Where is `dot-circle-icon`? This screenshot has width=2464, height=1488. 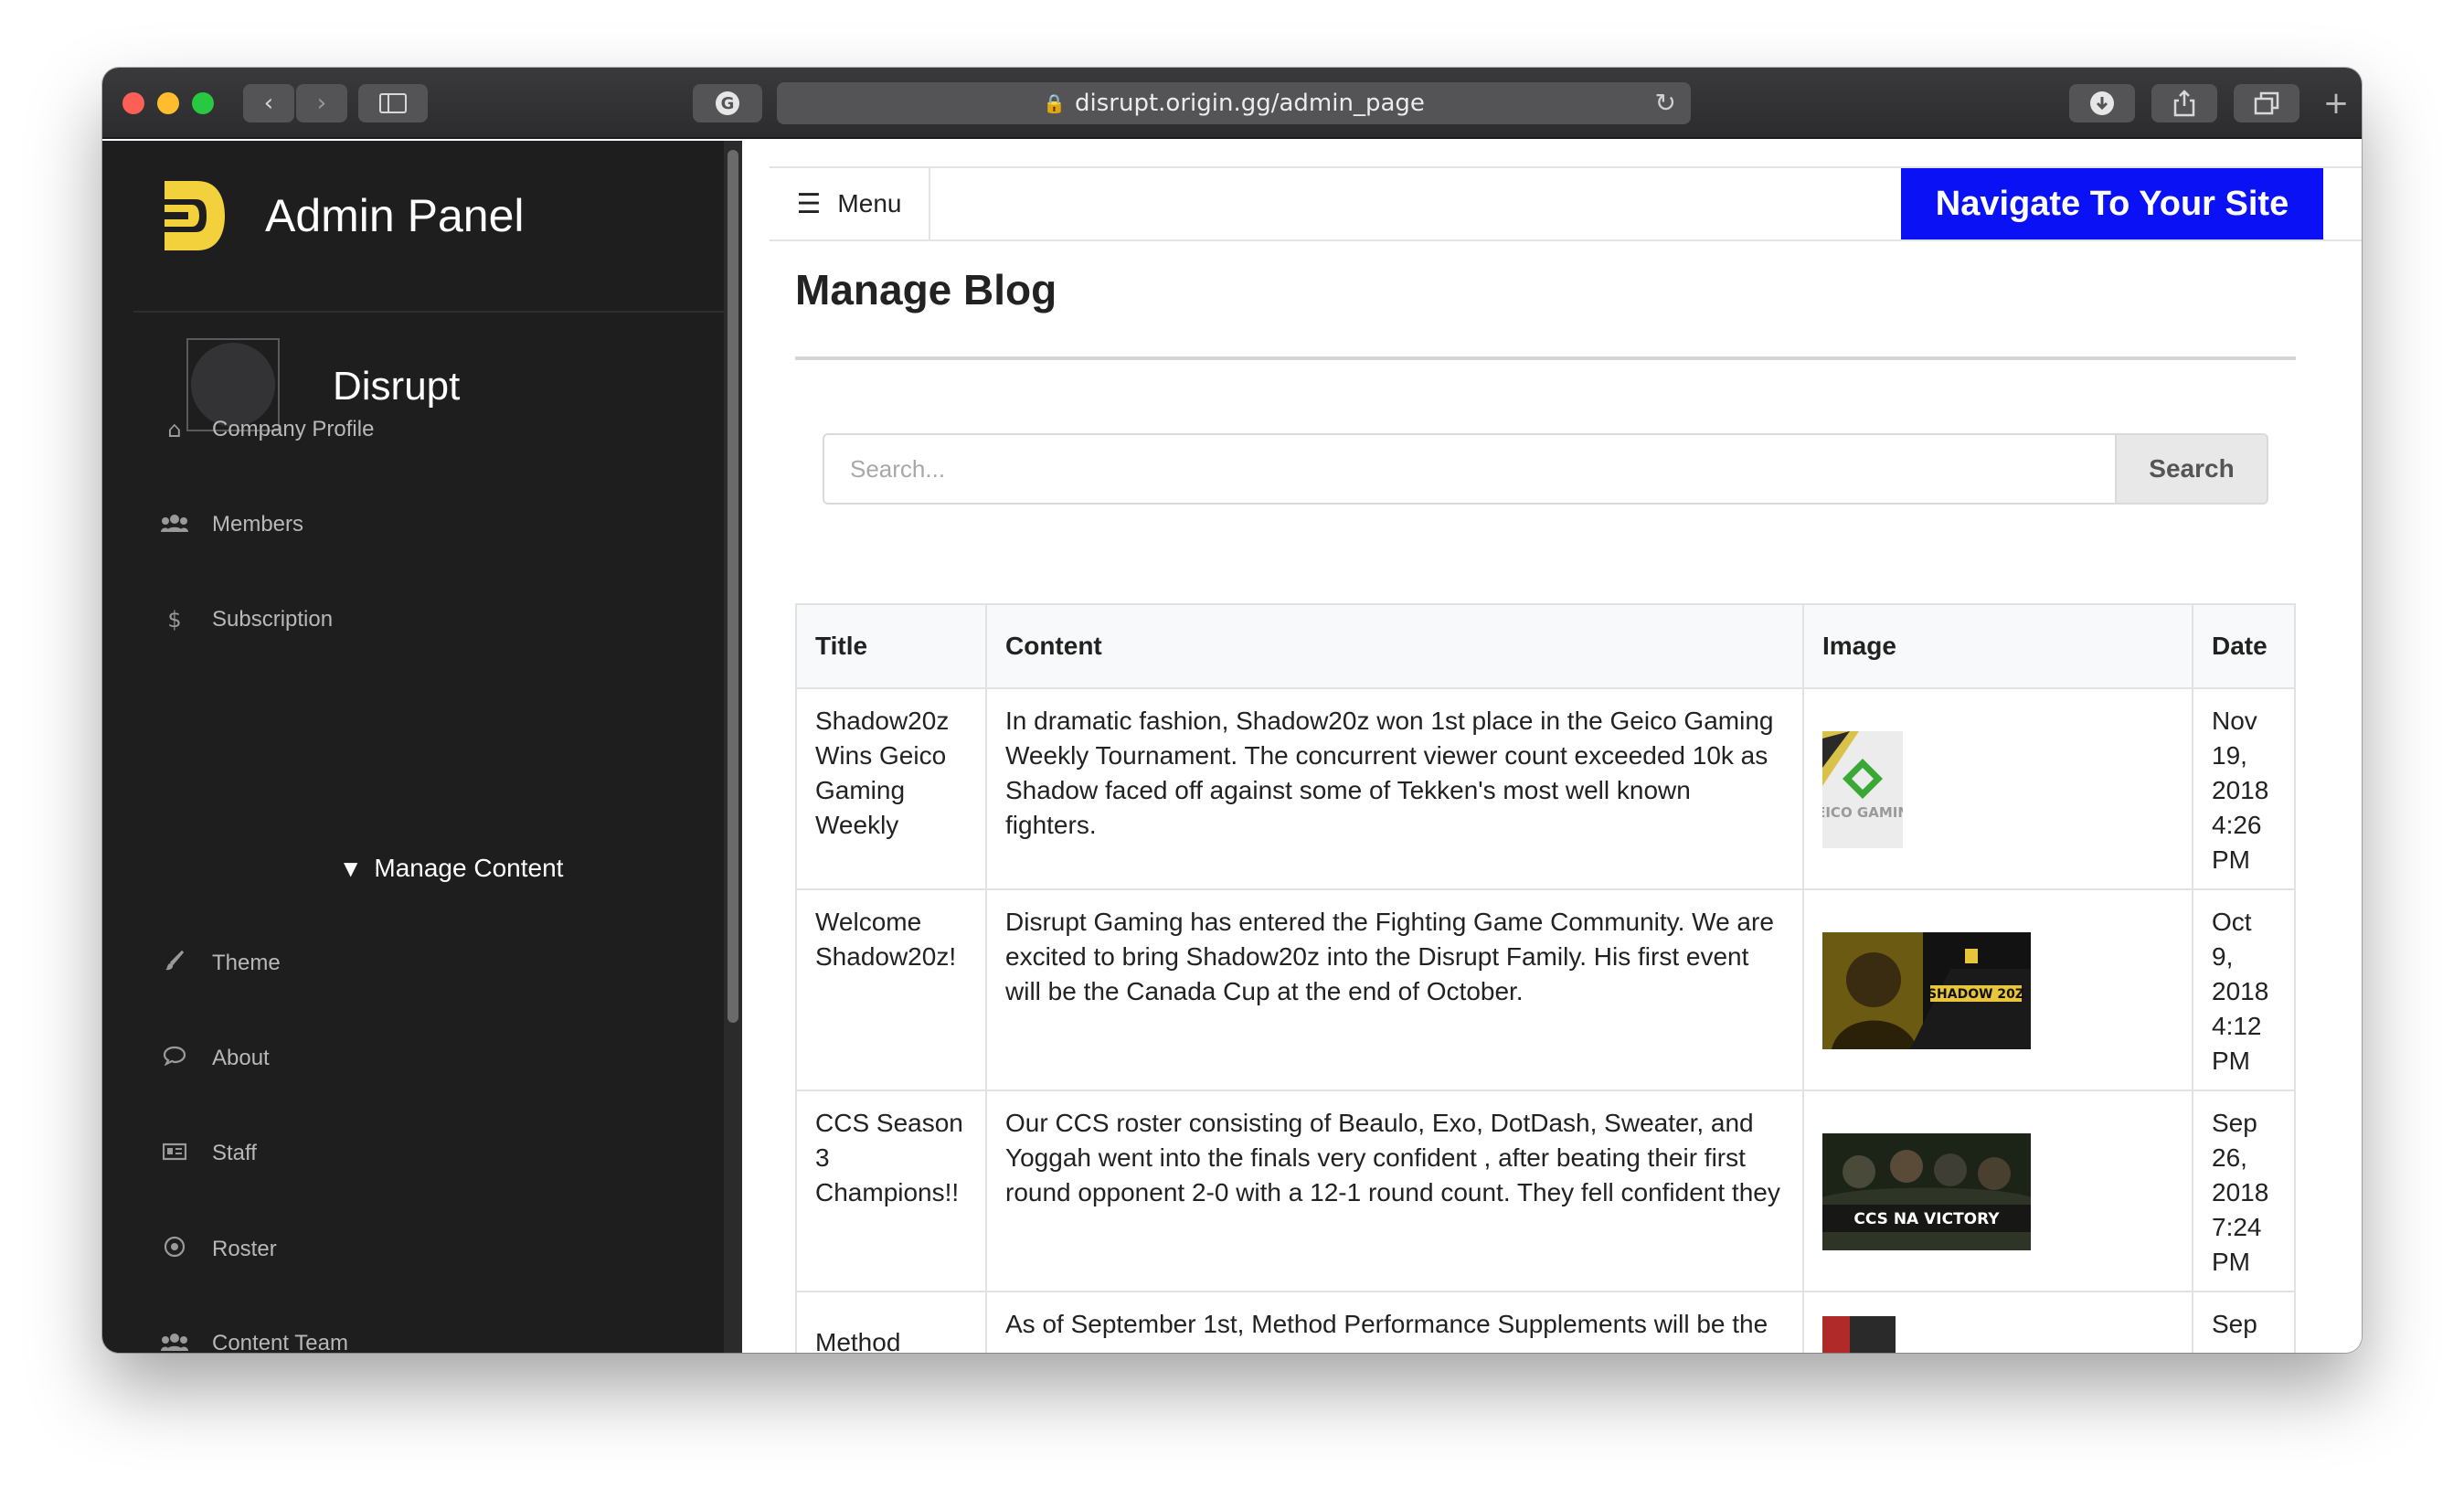
dot-circle-icon is located at coordinates (174, 1249).